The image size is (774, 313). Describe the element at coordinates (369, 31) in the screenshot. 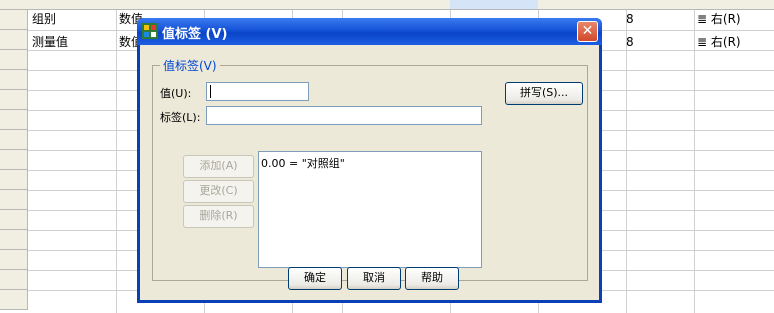

I see `dialog-titlebar: 值标签 (V) ✕` at that location.